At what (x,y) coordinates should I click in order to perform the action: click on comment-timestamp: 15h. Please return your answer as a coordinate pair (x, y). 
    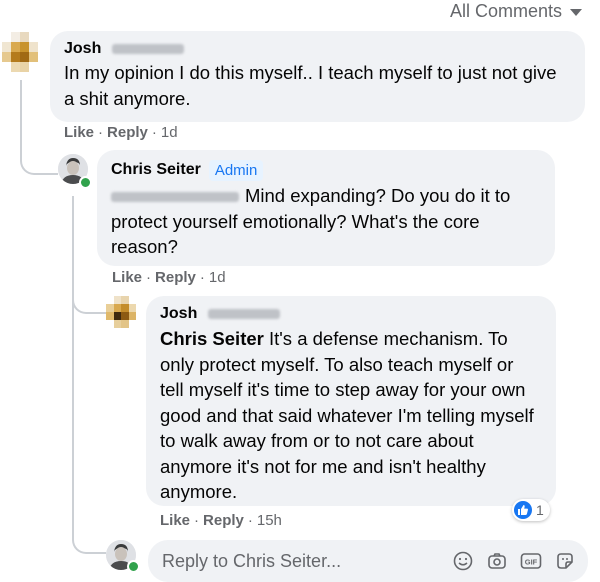
    Looking at the image, I should click on (269, 520).